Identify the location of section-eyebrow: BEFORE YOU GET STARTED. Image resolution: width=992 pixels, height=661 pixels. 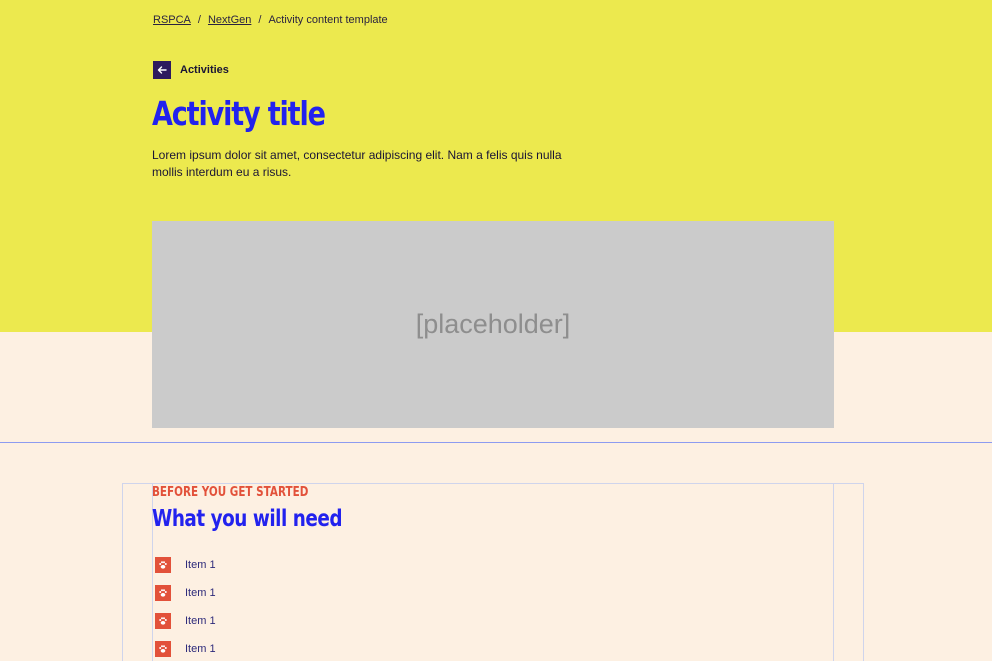
(230, 492).